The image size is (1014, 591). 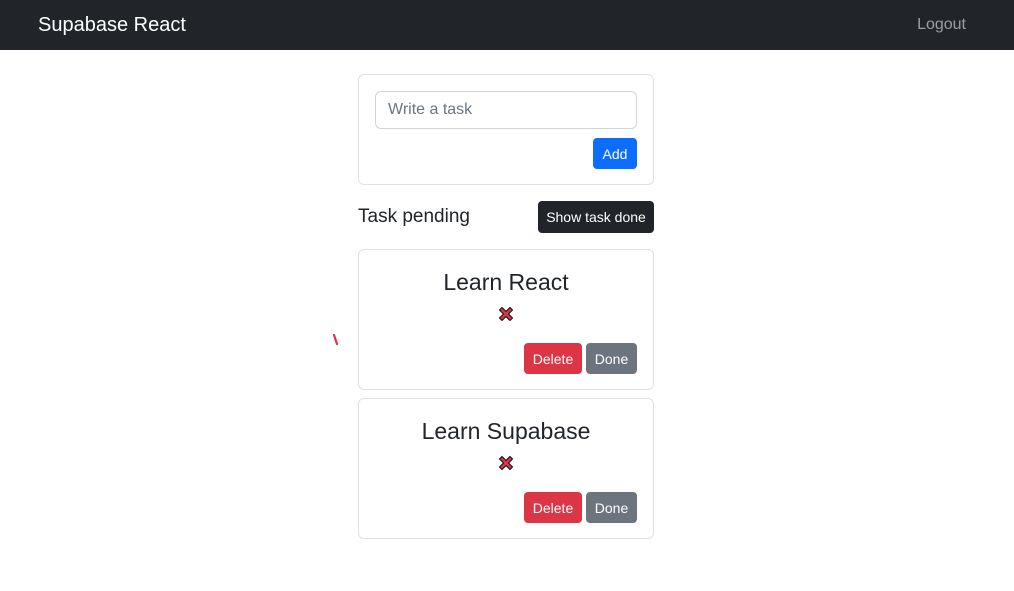 What do you see at coordinates (596, 217) in the screenshot?
I see `show-task-done-button: Show task done` at bounding box center [596, 217].